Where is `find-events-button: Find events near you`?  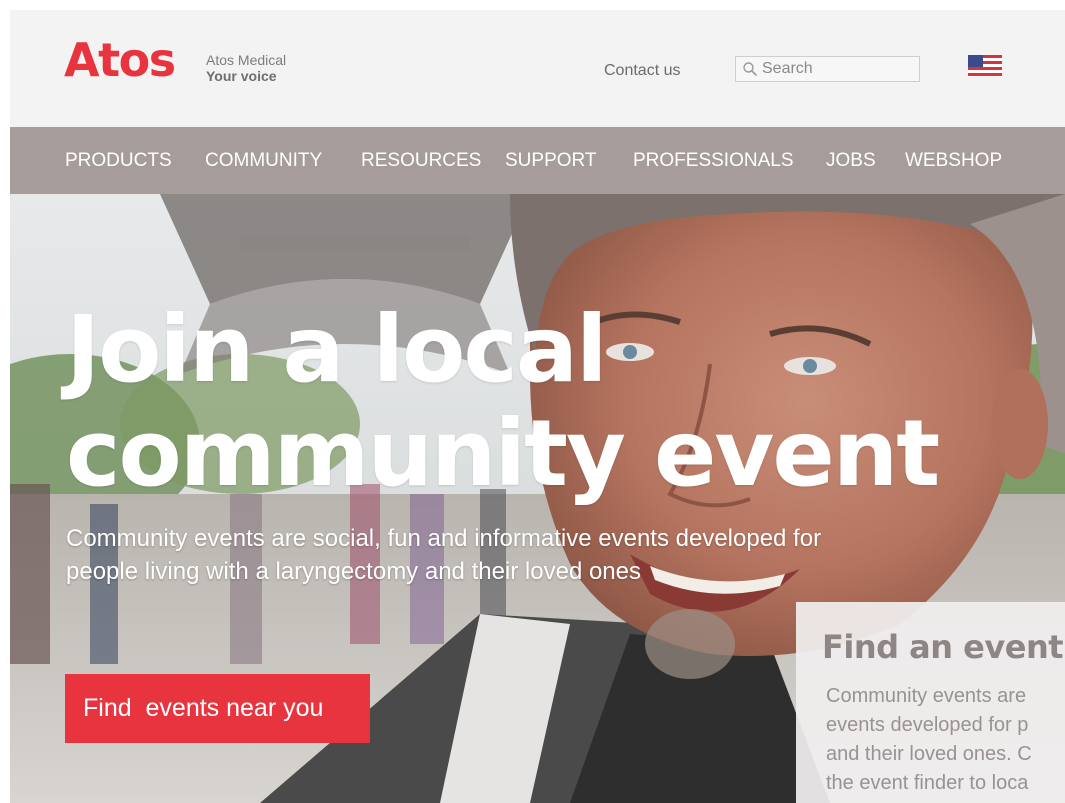
find-events-button: Find events near you is located at coordinates (217, 708).